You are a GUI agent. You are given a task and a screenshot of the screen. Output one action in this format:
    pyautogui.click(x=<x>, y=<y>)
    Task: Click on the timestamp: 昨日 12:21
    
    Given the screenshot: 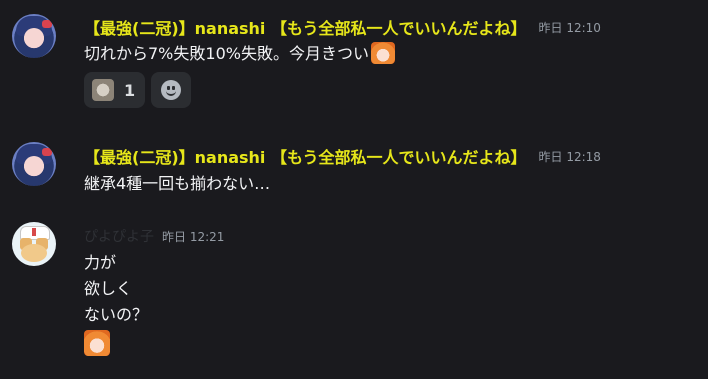 What is the action you would take?
    pyautogui.click(x=193, y=236)
    